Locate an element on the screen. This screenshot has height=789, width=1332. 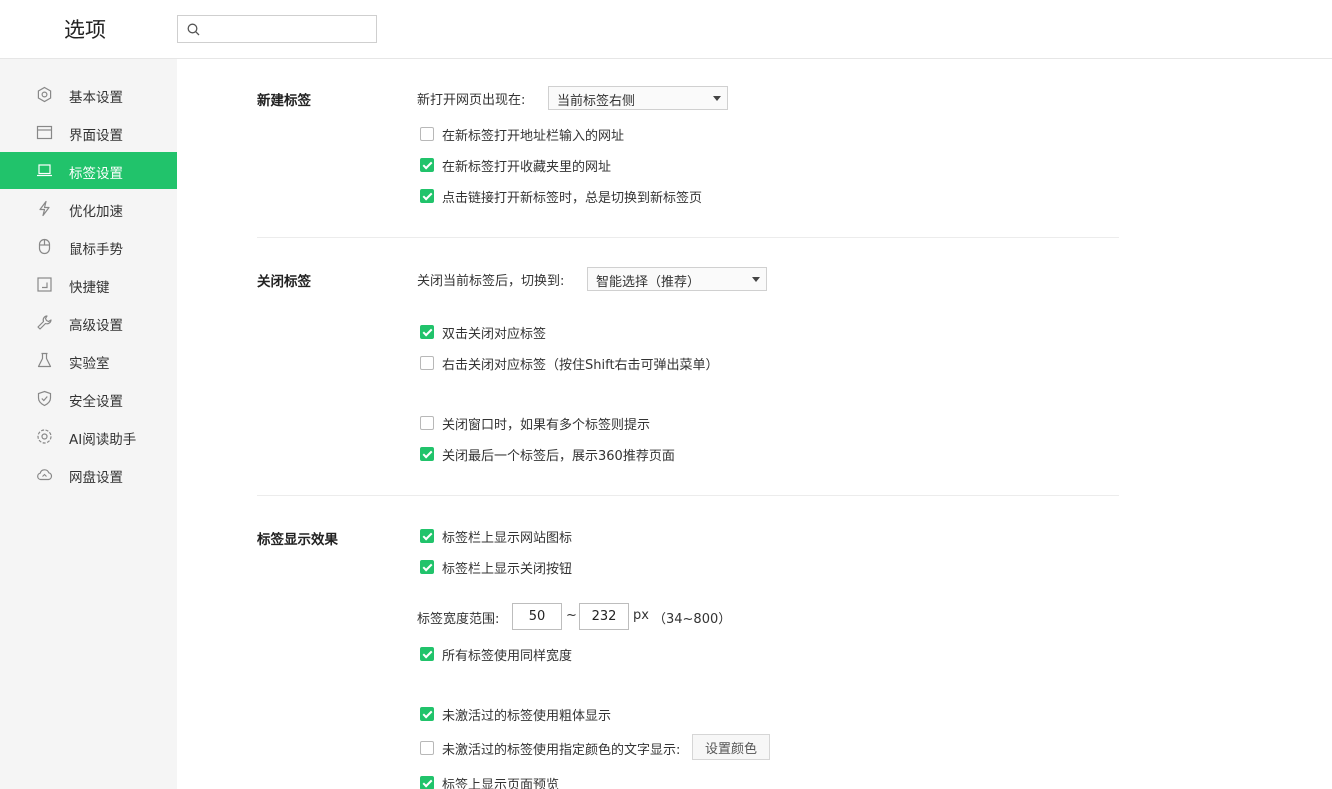
tab-width-max-input is located at coordinates (604, 616).